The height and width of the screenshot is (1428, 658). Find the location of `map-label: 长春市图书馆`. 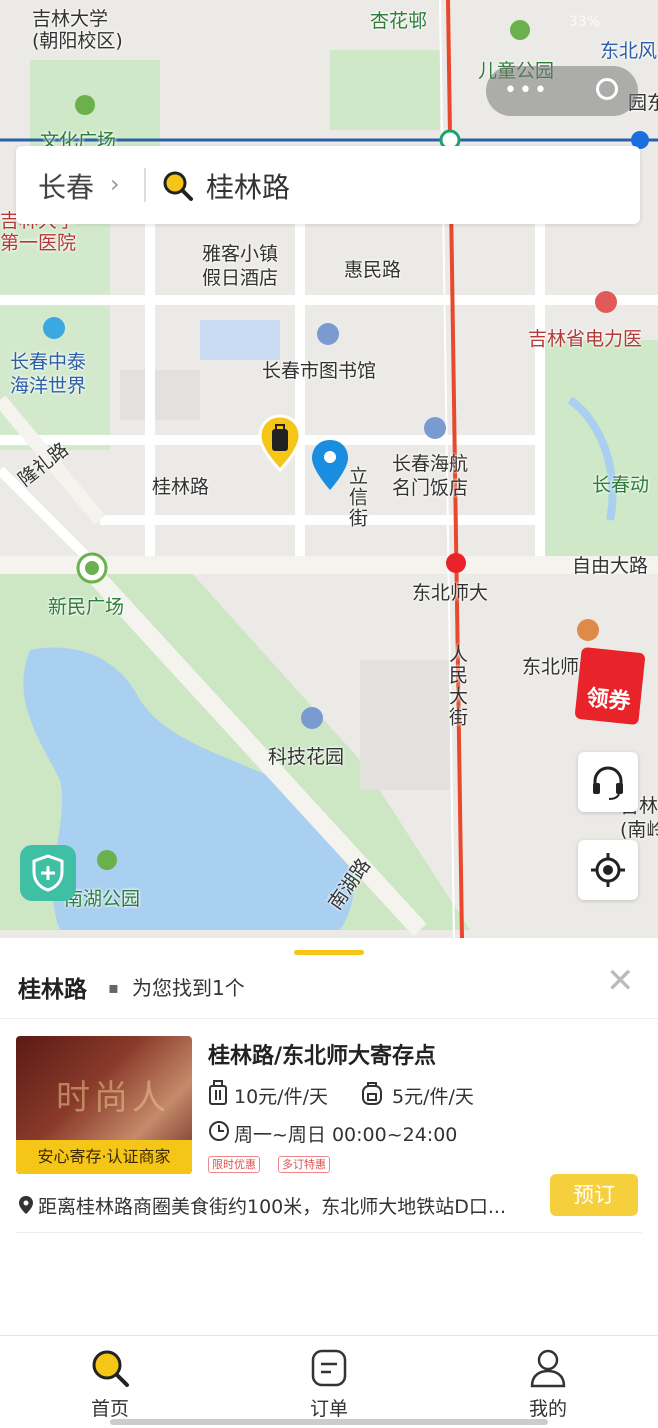

map-label: 长春市图书馆 is located at coordinates (319, 371).